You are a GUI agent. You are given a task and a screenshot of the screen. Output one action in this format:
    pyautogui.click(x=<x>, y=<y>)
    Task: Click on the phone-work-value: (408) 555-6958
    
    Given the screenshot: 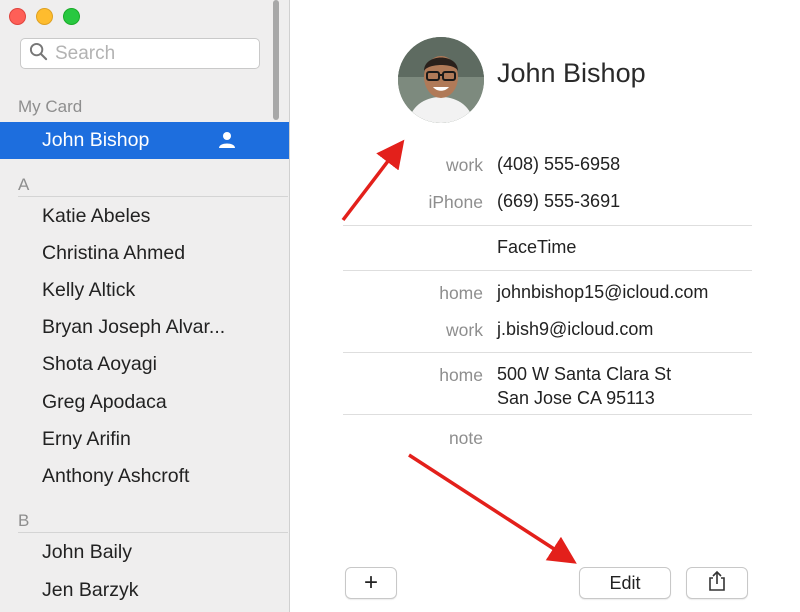 What is the action you would take?
    pyautogui.click(x=558, y=164)
    